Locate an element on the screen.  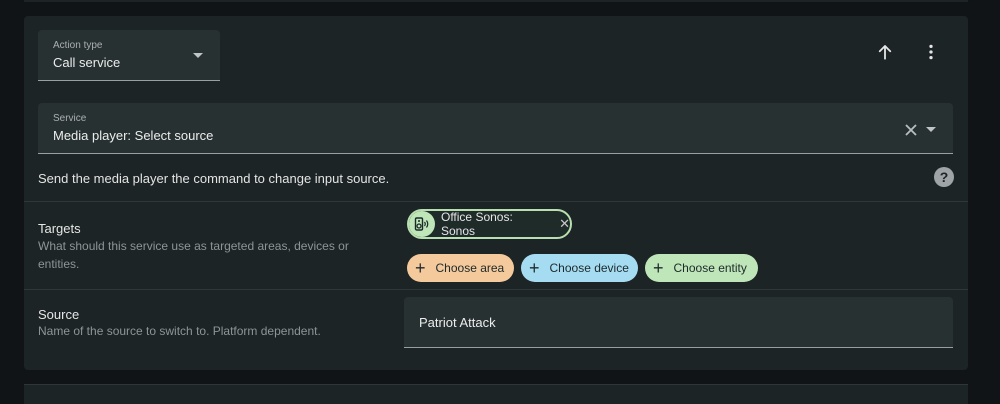
service-label: Service is located at coordinates (70, 118).